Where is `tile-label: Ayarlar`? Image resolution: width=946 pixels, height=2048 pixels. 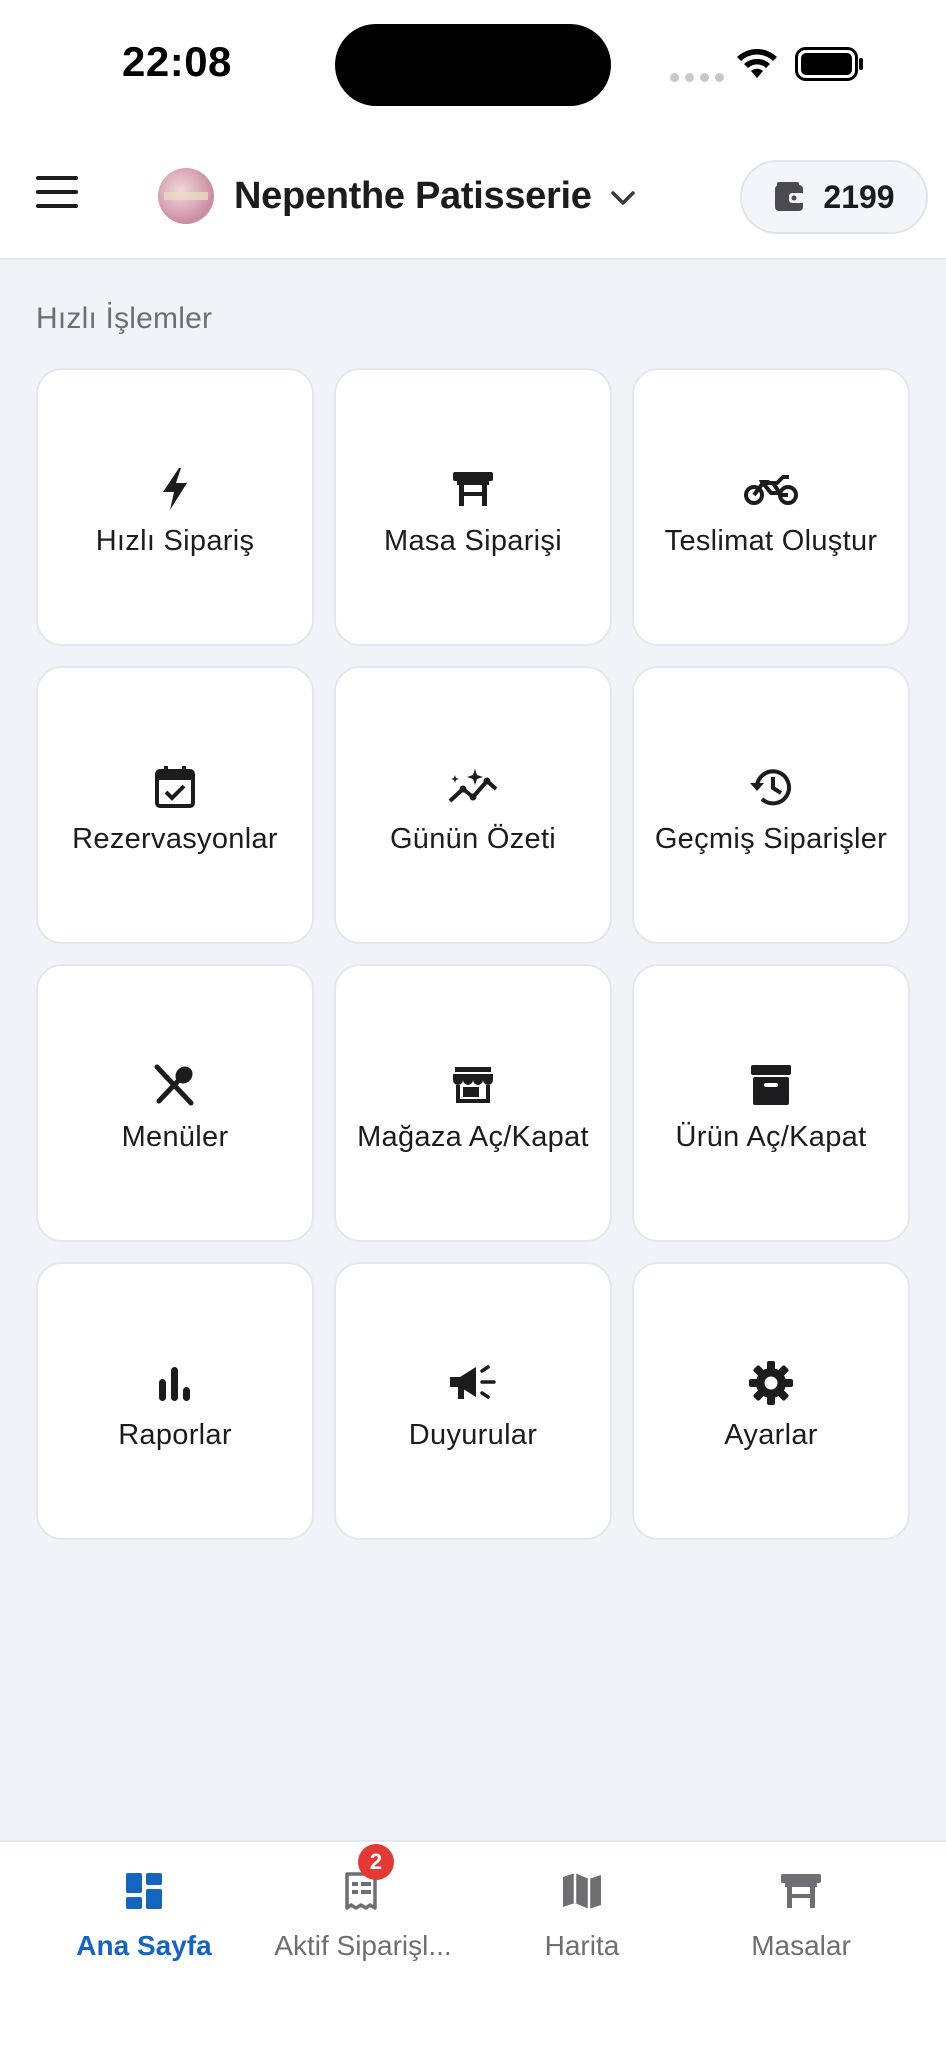
tile-label: Ayarlar is located at coordinates (771, 1434).